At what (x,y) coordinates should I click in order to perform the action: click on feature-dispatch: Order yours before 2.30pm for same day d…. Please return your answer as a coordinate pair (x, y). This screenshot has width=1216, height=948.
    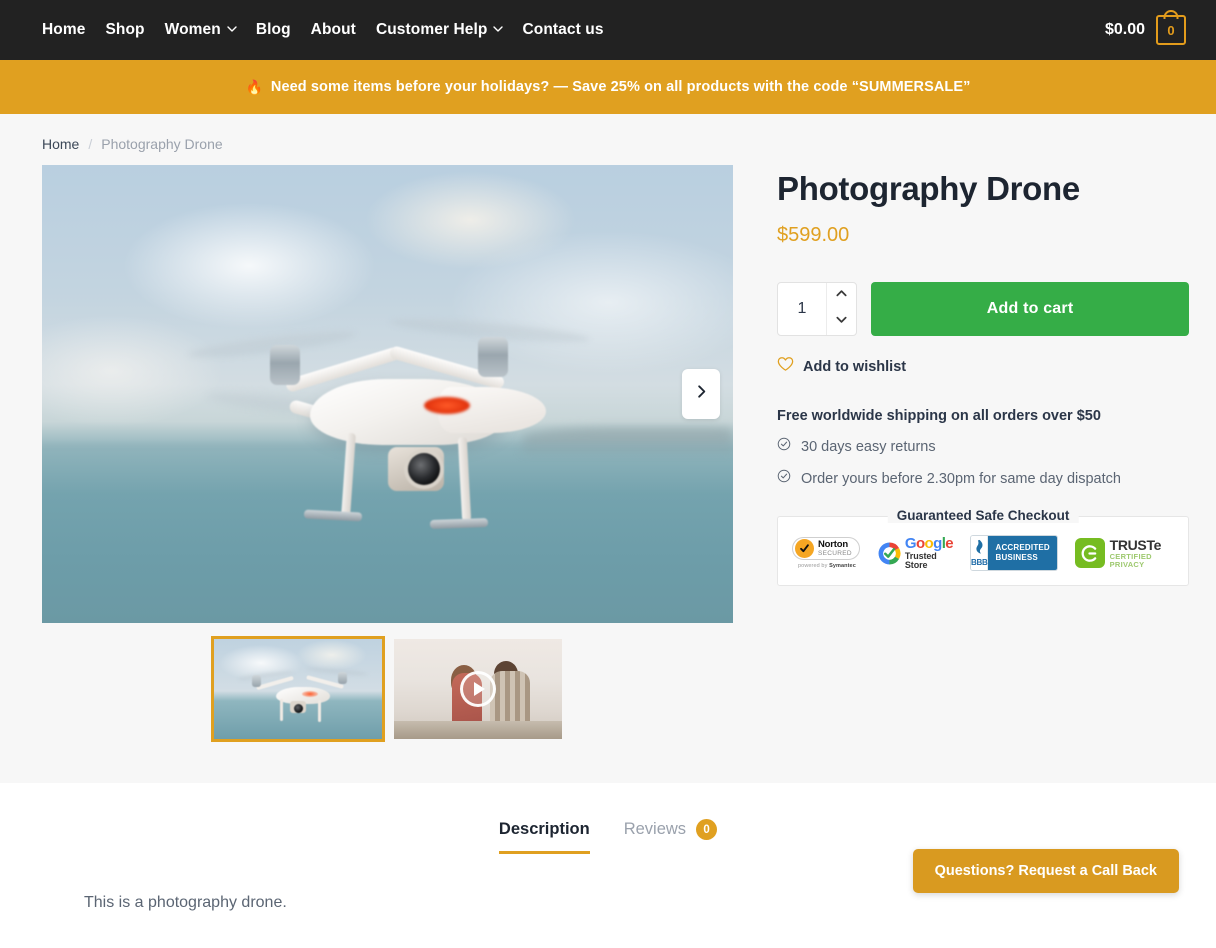
    Looking at the image, I should click on (983, 478).